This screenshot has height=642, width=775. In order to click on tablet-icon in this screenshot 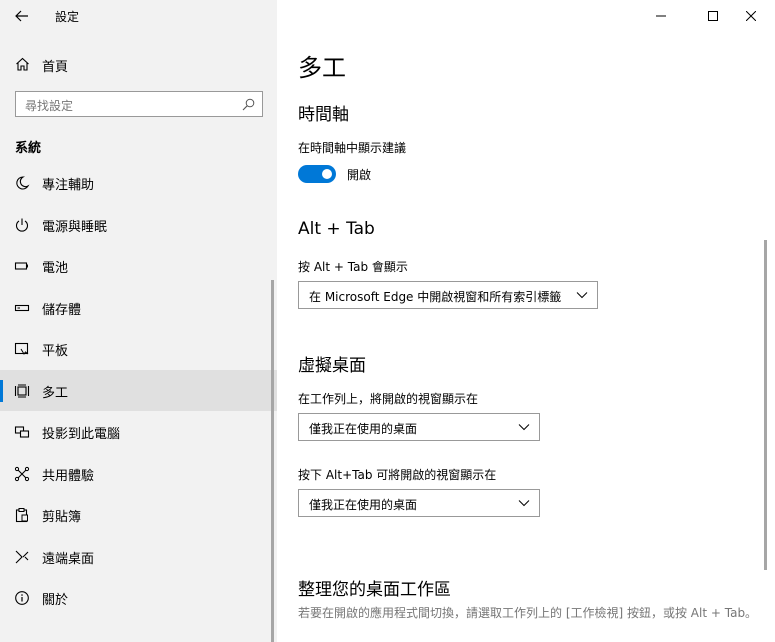, I will do `click(21, 348)`.